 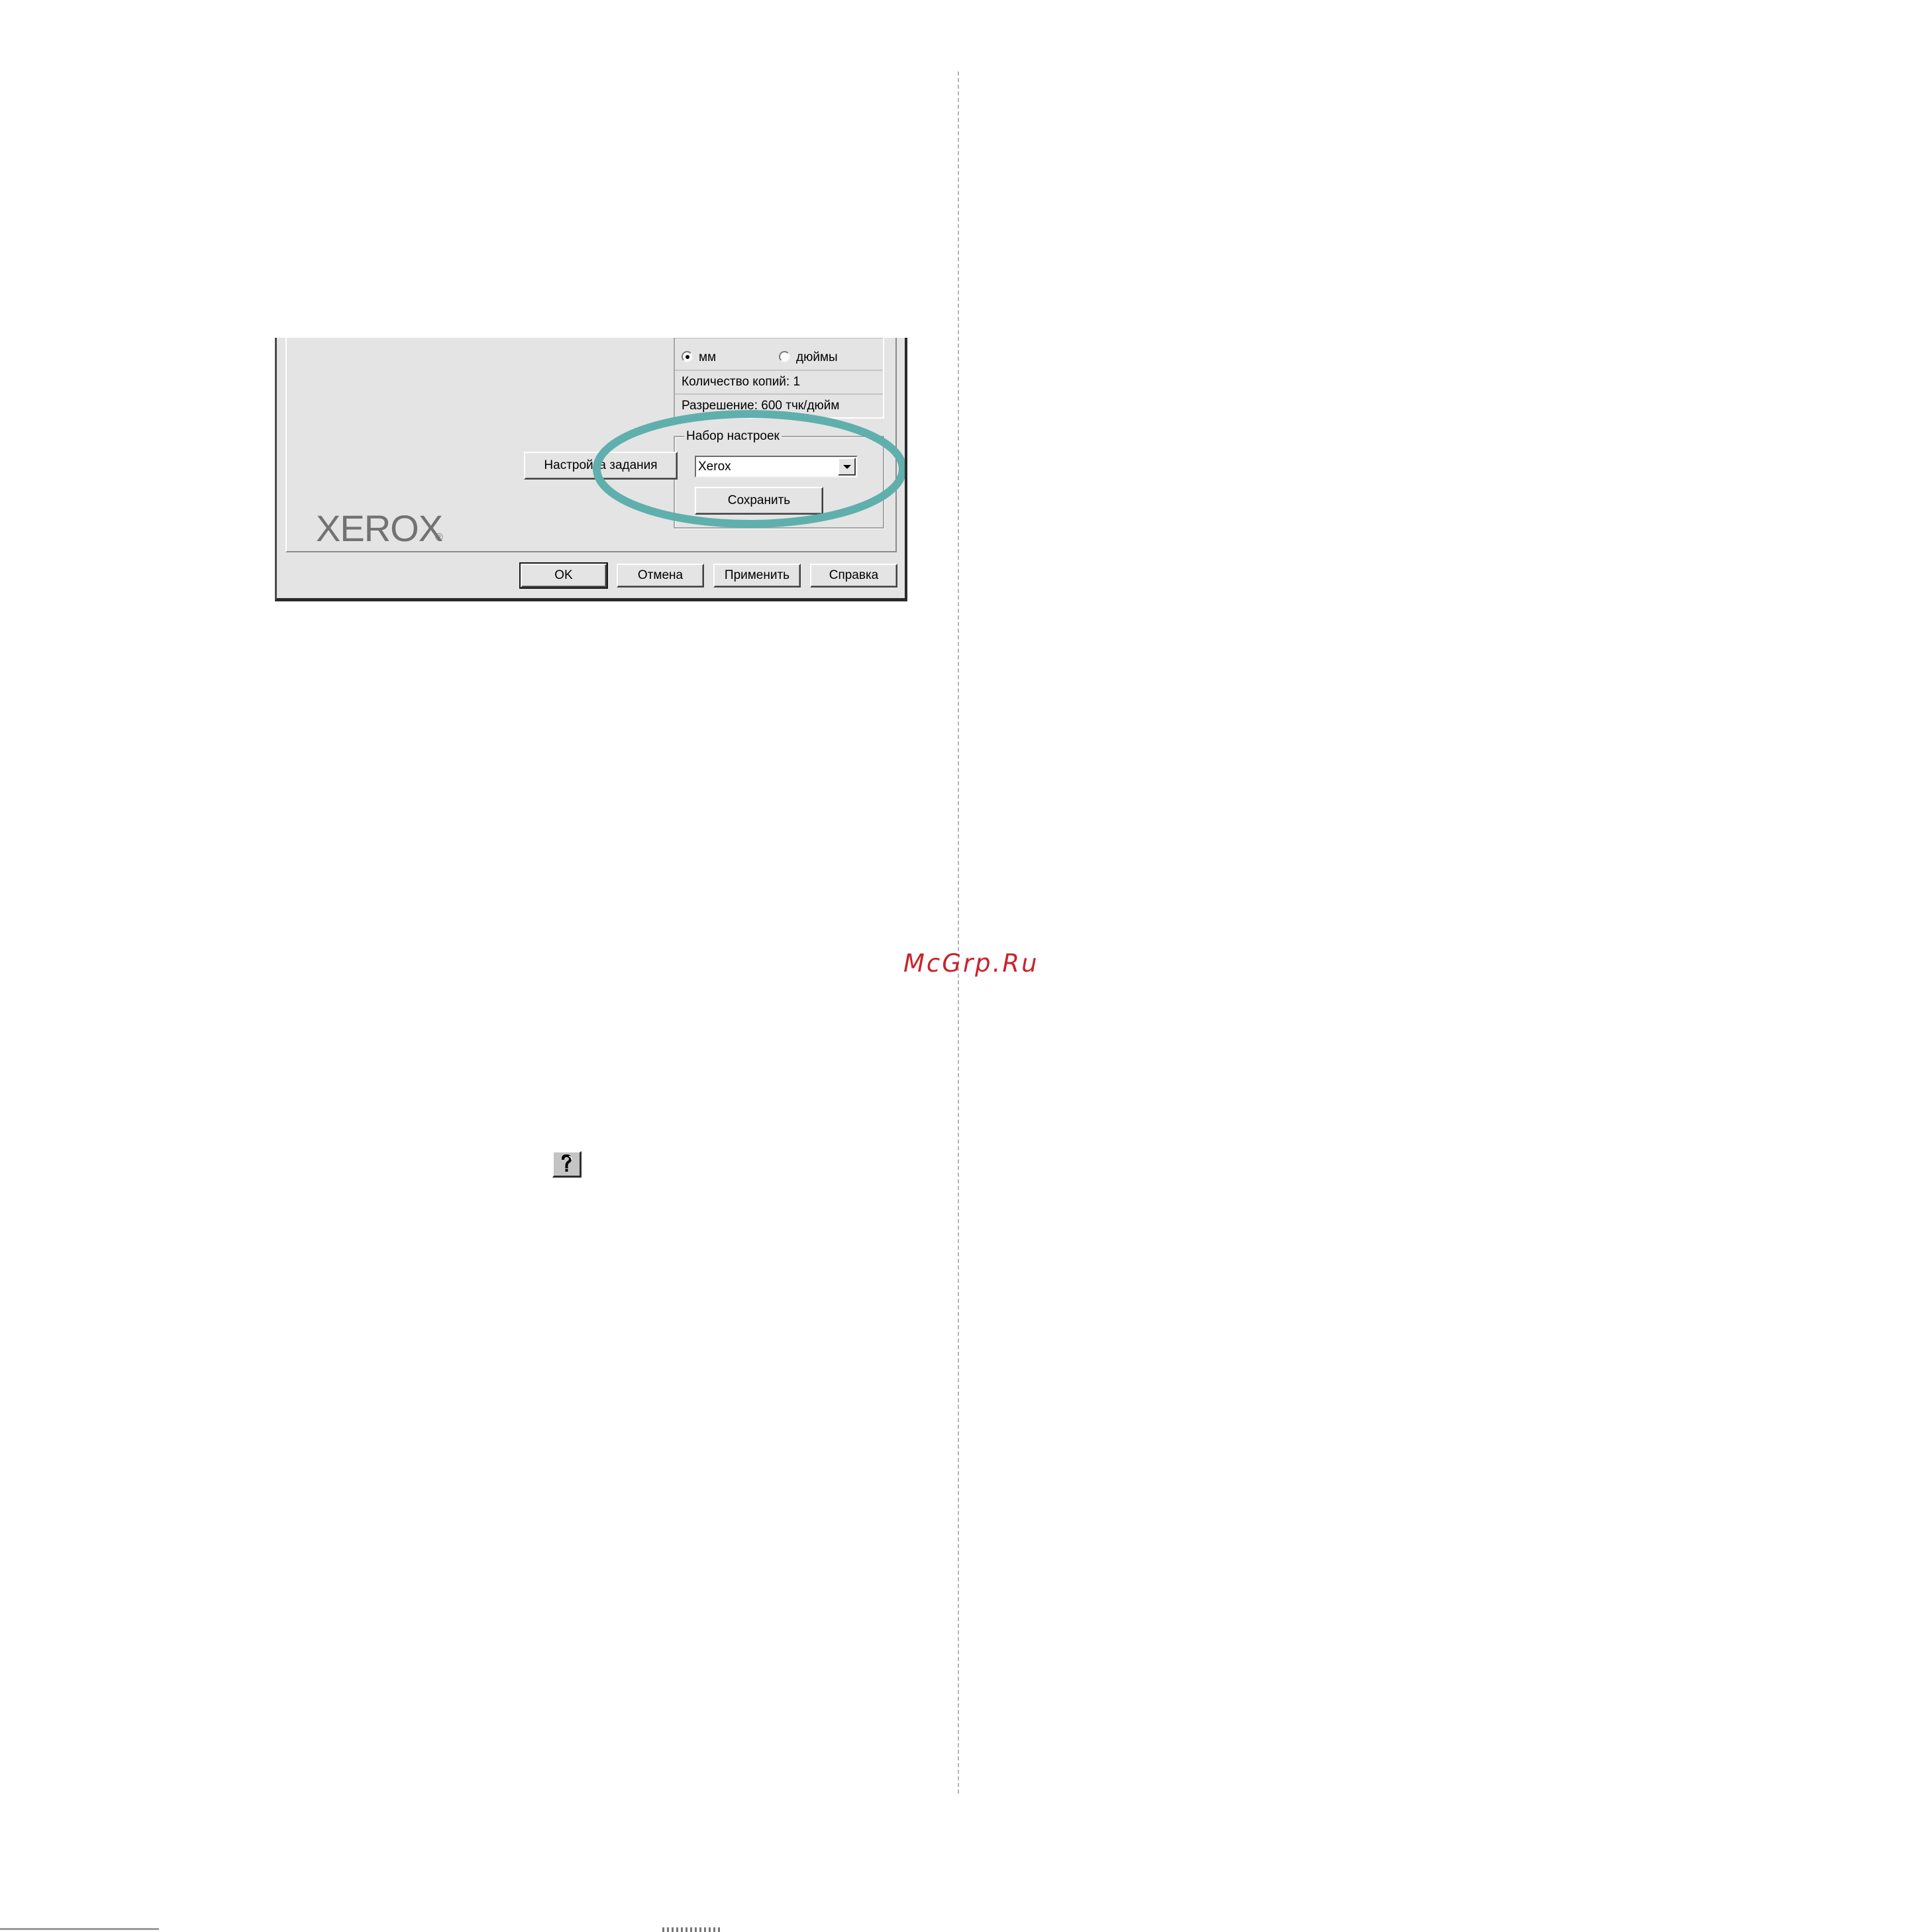 What do you see at coordinates (971, 963) in the screenshot?
I see `watermark: McGrp.Ru` at bounding box center [971, 963].